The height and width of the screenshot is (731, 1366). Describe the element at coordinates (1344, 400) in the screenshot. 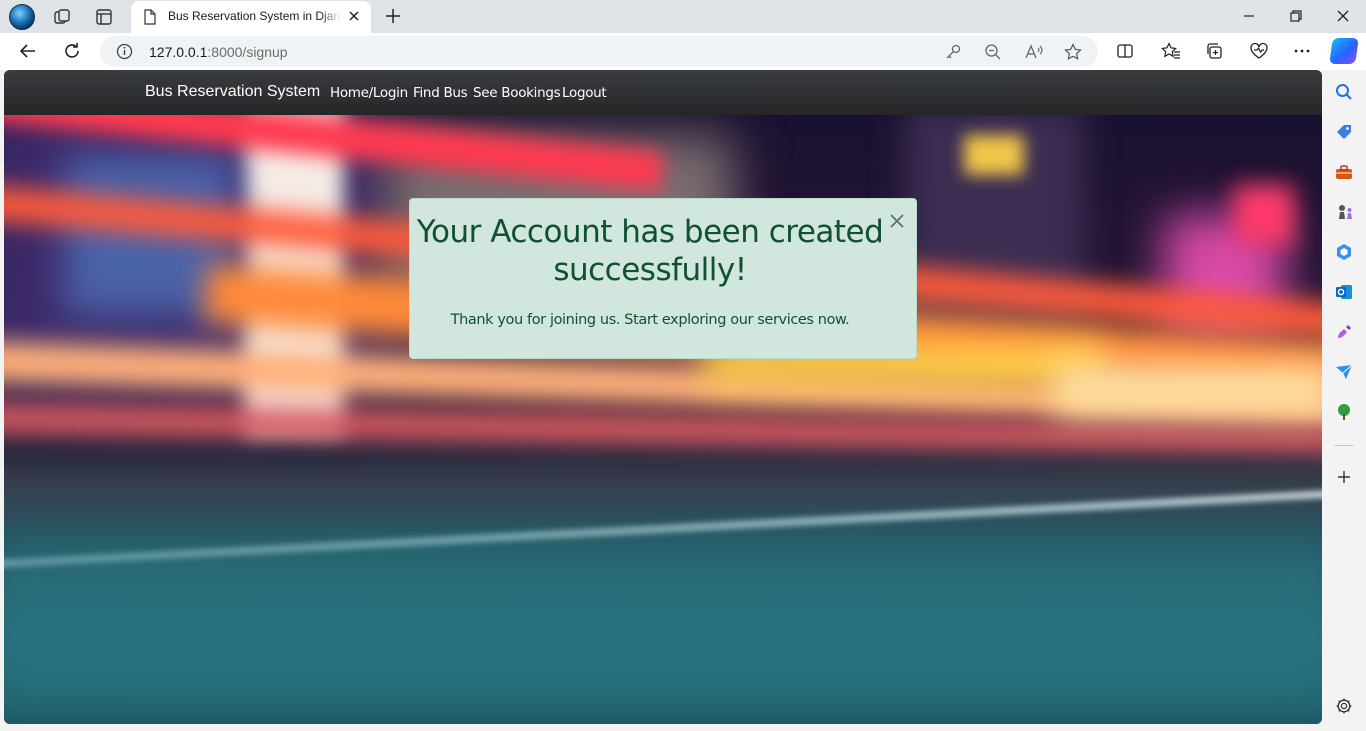

I see `edge-sidebar` at that location.